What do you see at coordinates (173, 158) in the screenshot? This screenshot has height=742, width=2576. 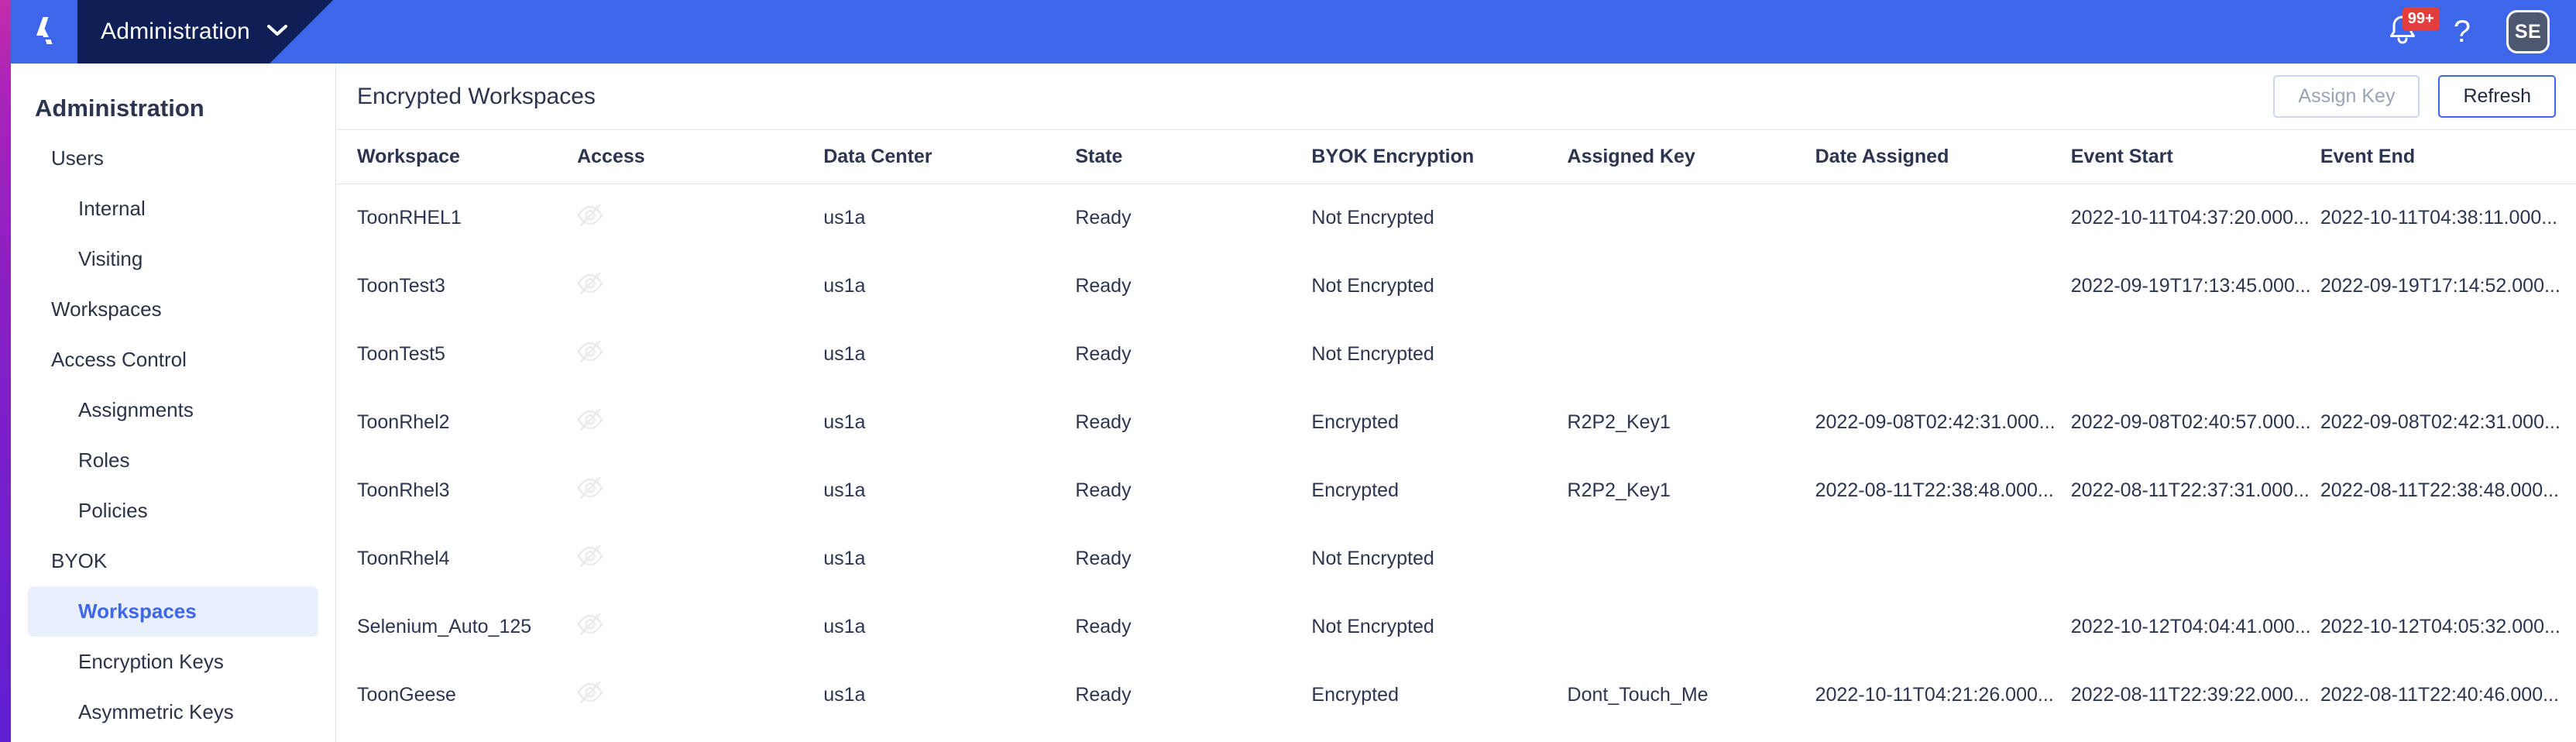 I see `sidebar-item-users: Users` at bounding box center [173, 158].